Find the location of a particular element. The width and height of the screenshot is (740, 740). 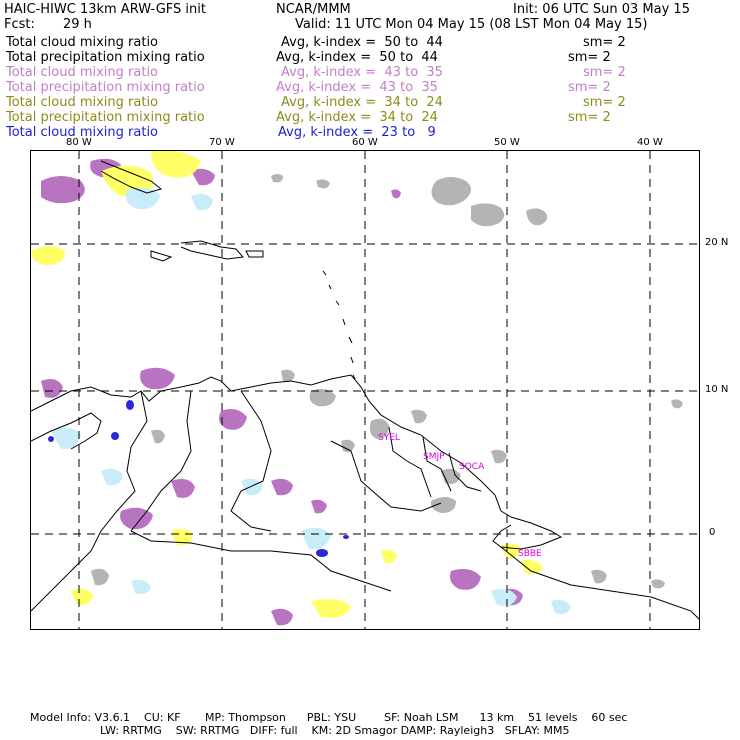

station-label: SBBE is located at coordinates (530, 554).